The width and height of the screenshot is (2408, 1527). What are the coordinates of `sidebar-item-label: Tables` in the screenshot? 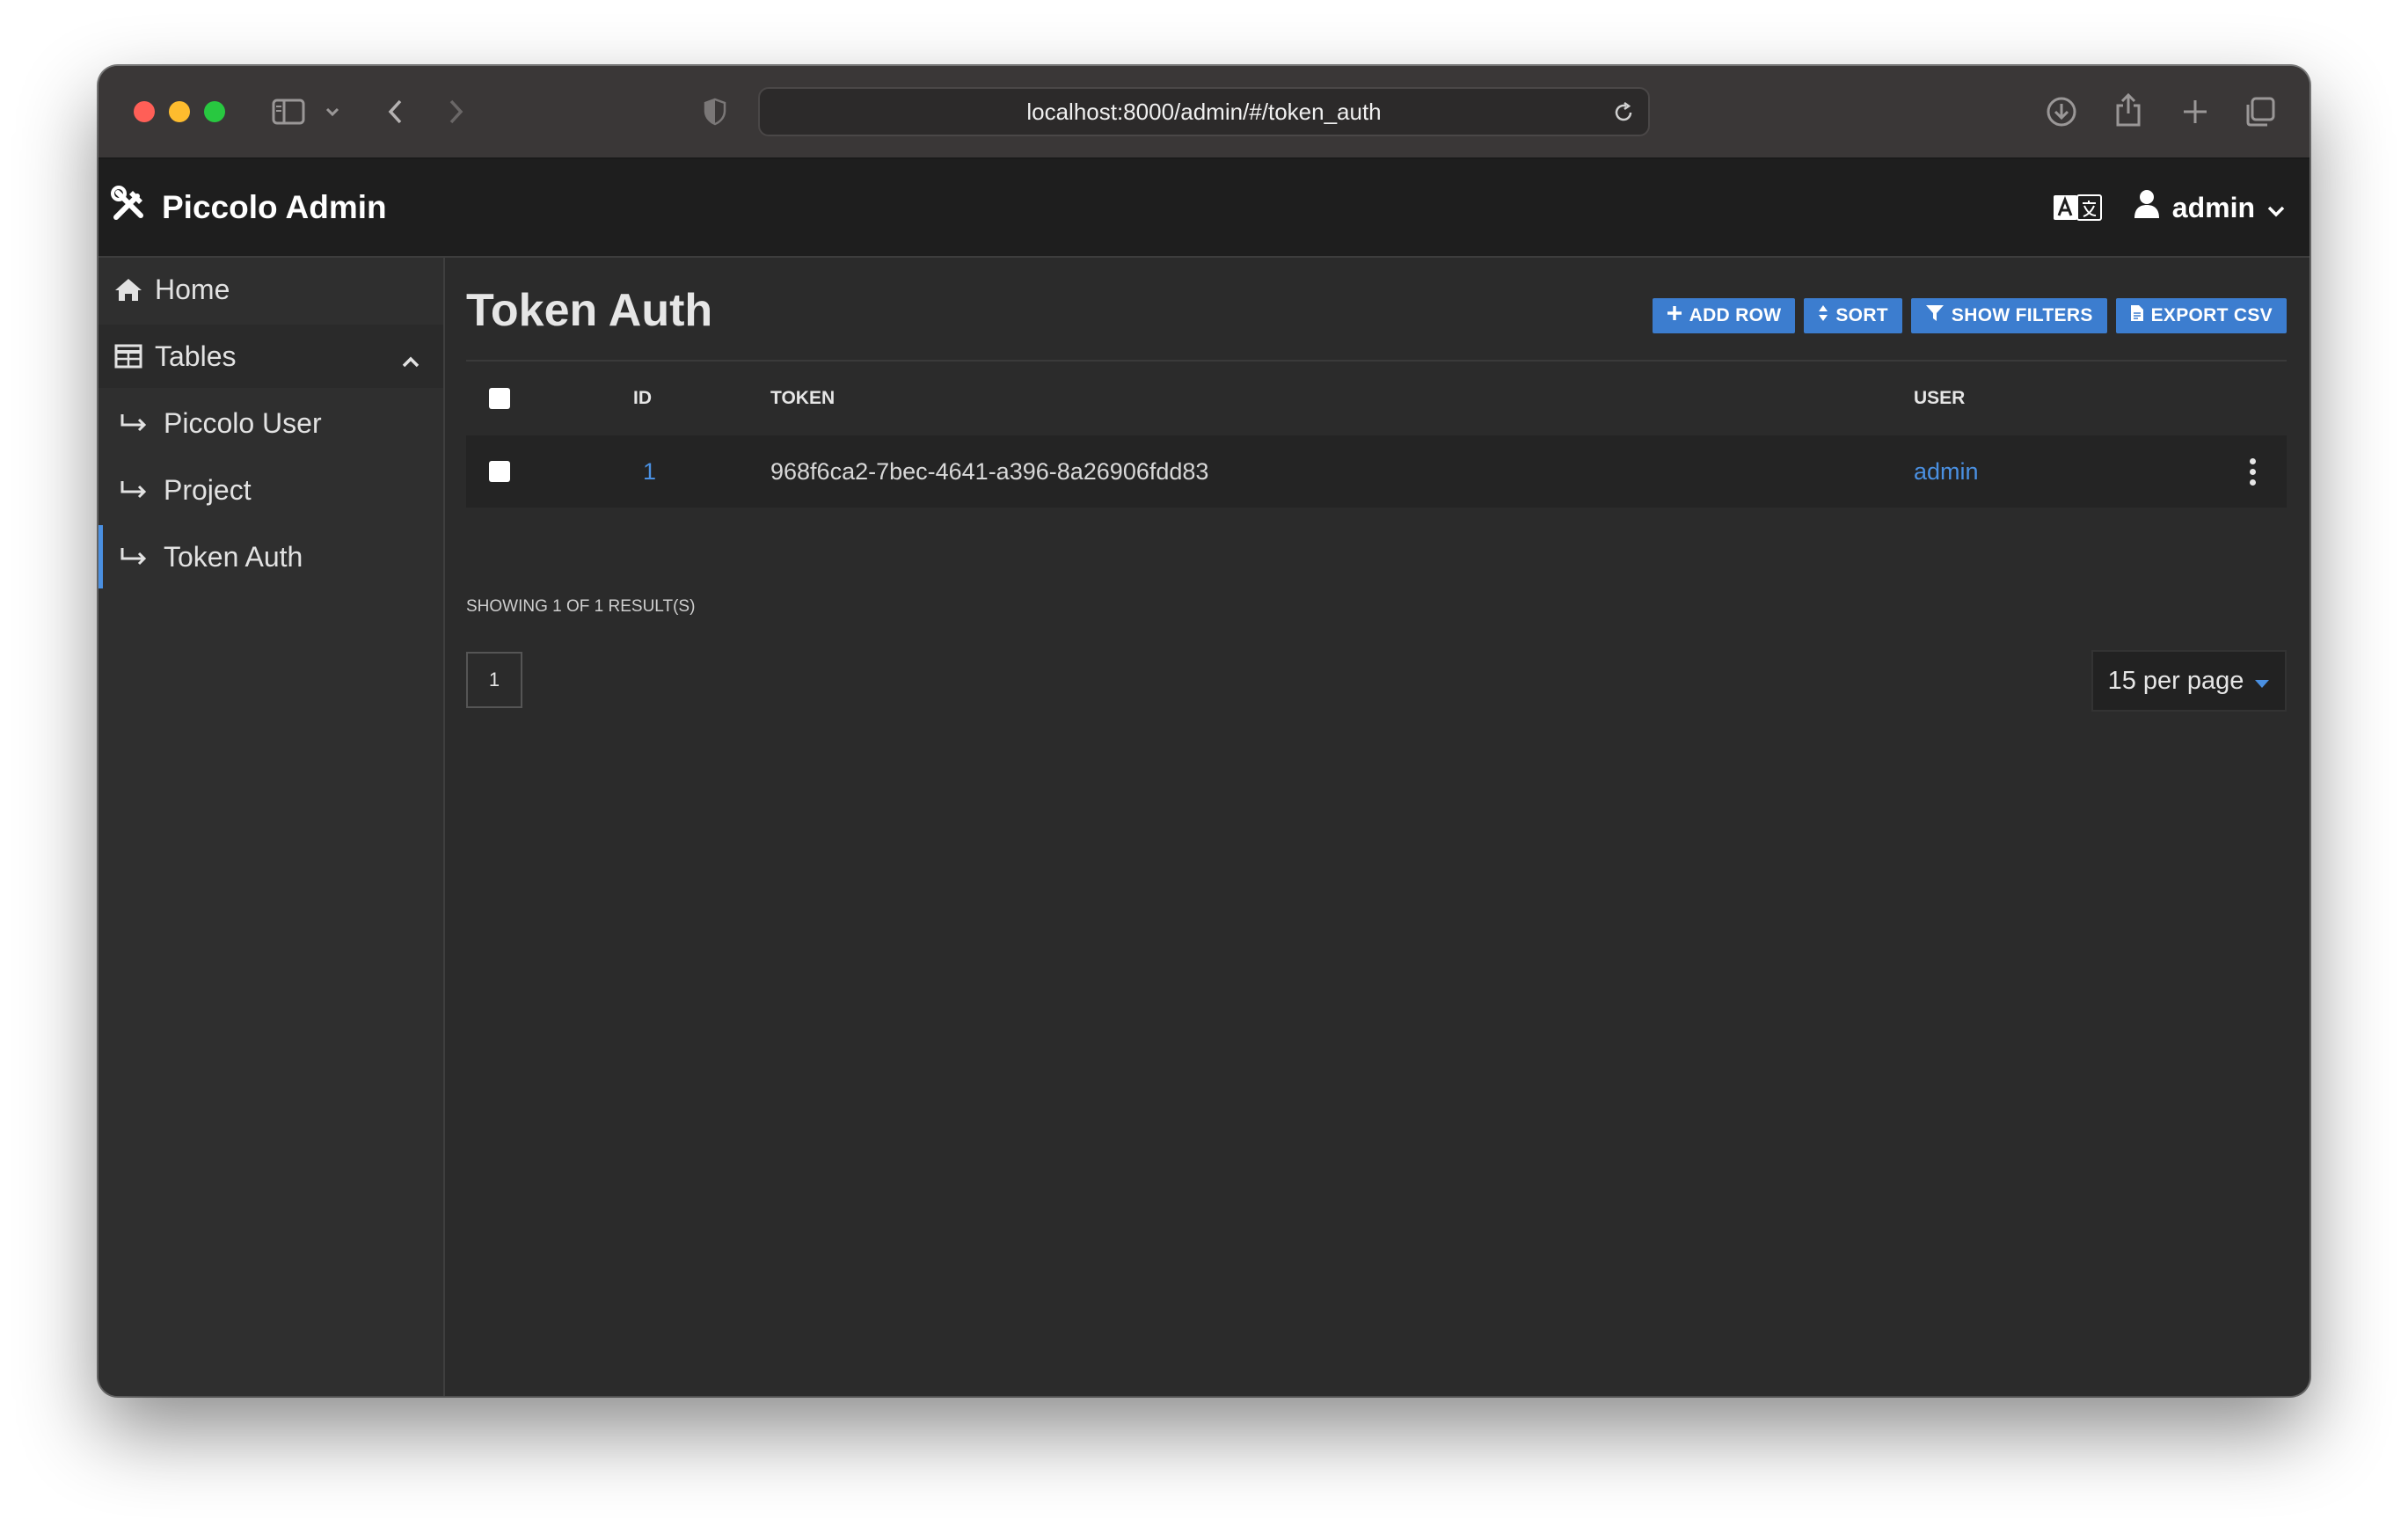 It's located at (196, 356).